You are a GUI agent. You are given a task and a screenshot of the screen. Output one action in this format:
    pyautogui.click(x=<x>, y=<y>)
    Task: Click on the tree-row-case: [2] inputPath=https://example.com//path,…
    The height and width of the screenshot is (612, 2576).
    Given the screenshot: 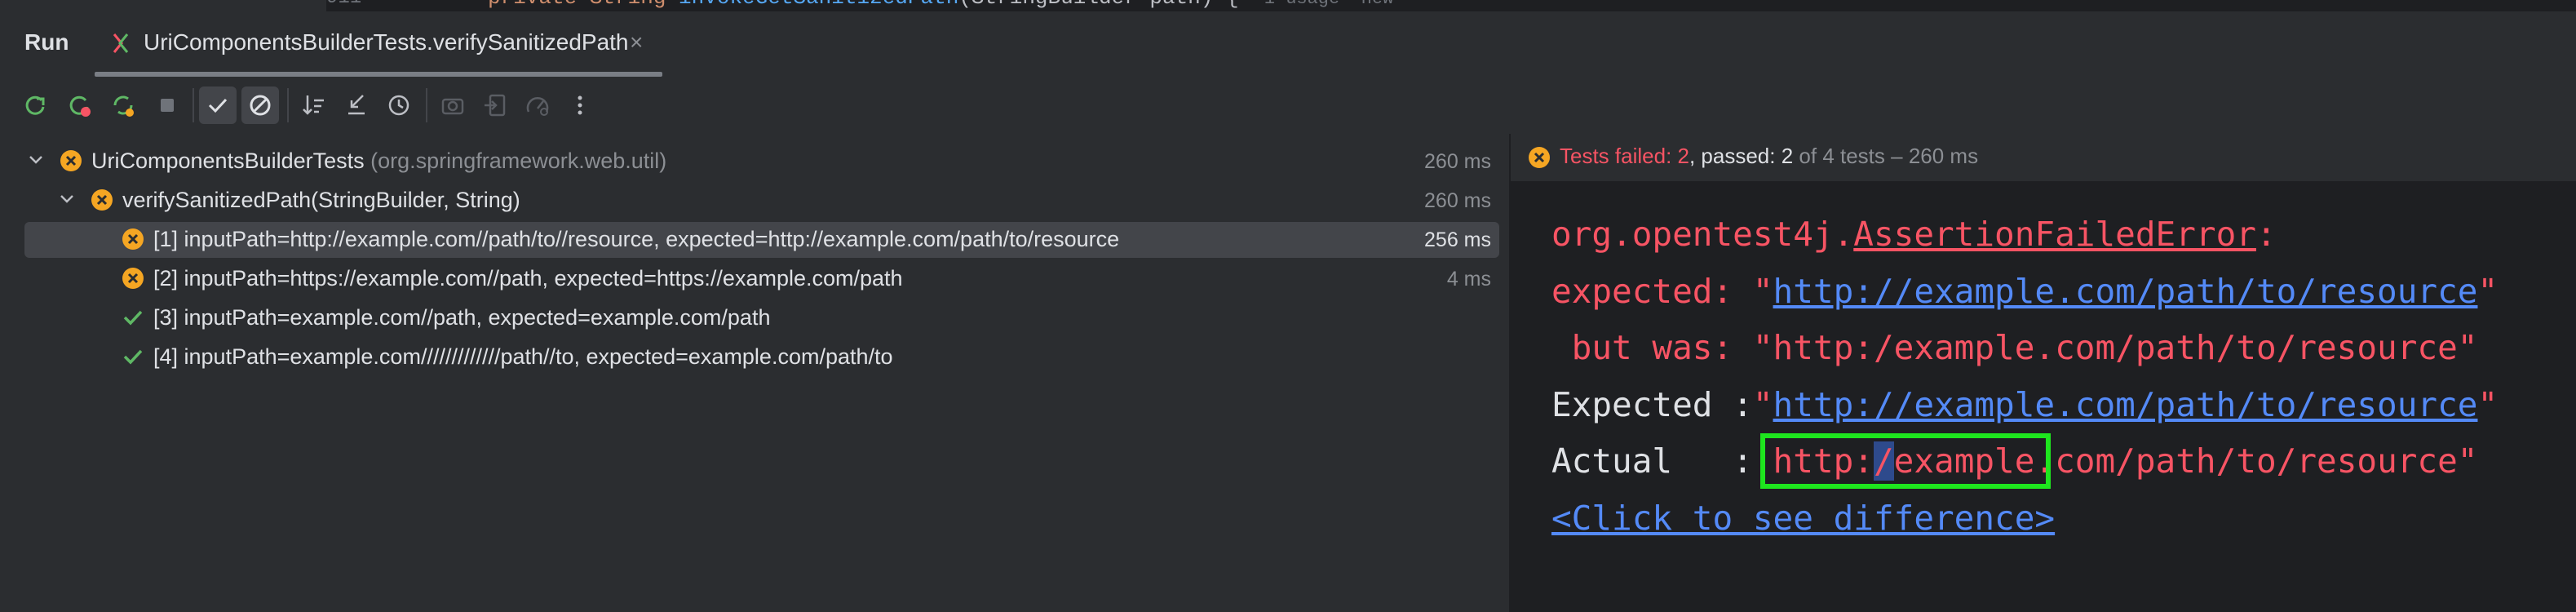 What is the action you would take?
    pyautogui.click(x=761, y=279)
    